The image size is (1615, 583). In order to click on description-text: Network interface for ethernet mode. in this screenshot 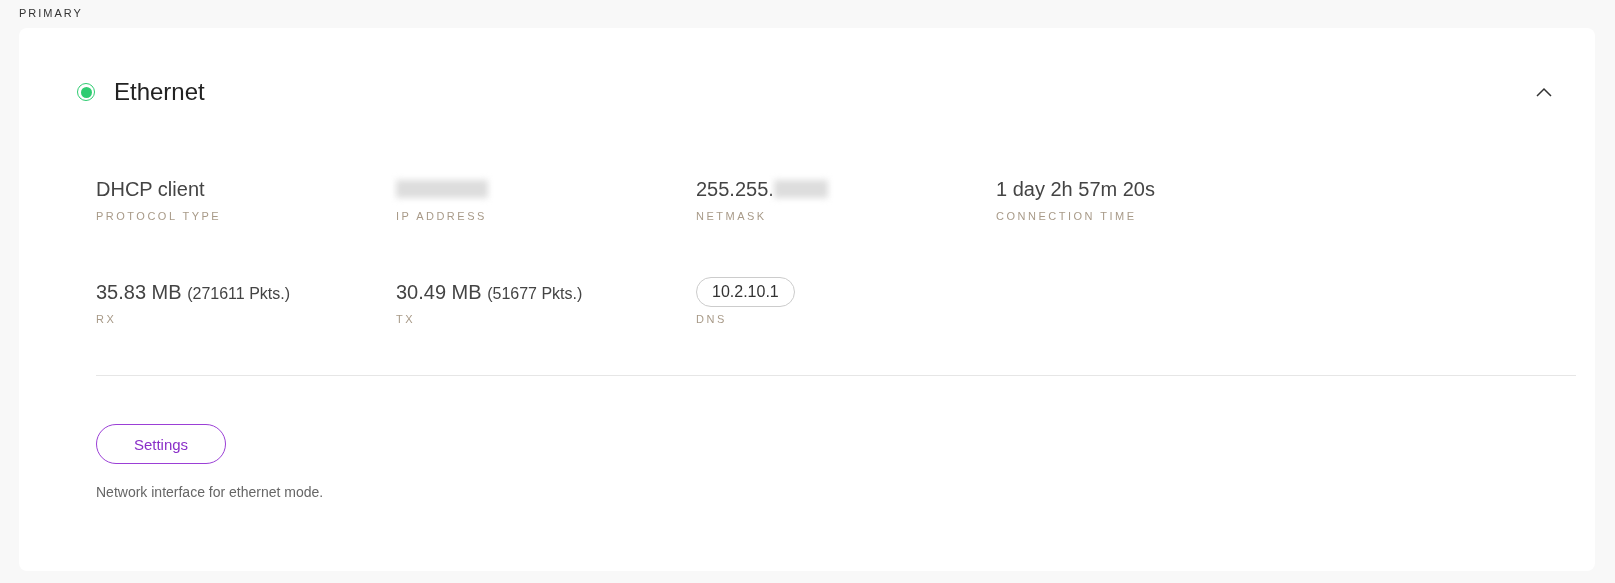, I will do `click(210, 492)`.